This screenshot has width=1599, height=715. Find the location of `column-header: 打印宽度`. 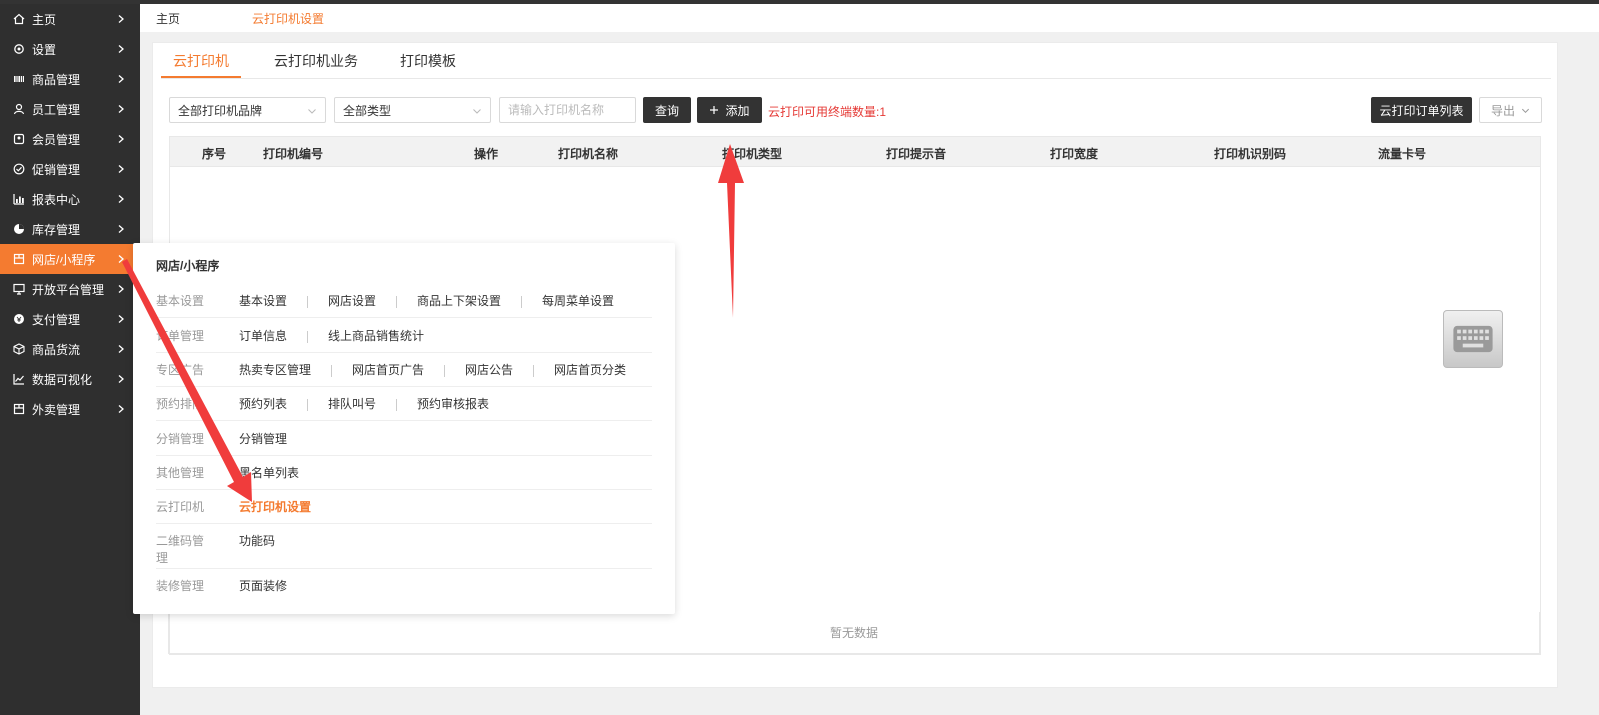

column-header: 打印宽度 is located at coordinates (1074, 154).